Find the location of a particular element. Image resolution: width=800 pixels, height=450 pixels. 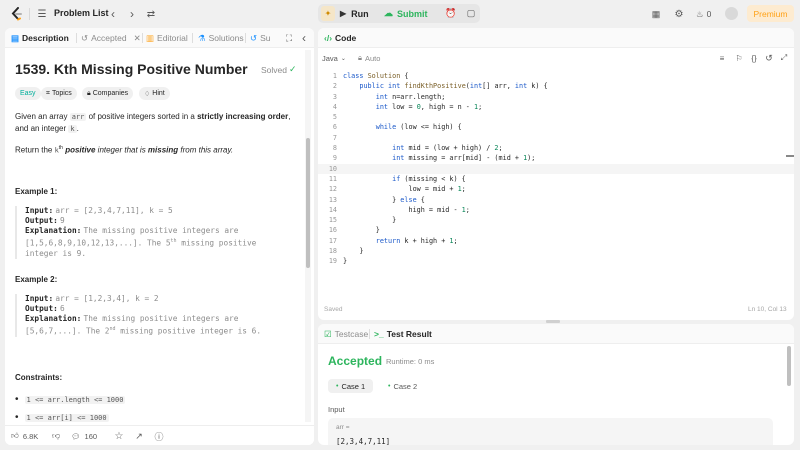

help-icon: ⓘ is located at coordinates (159, 436).